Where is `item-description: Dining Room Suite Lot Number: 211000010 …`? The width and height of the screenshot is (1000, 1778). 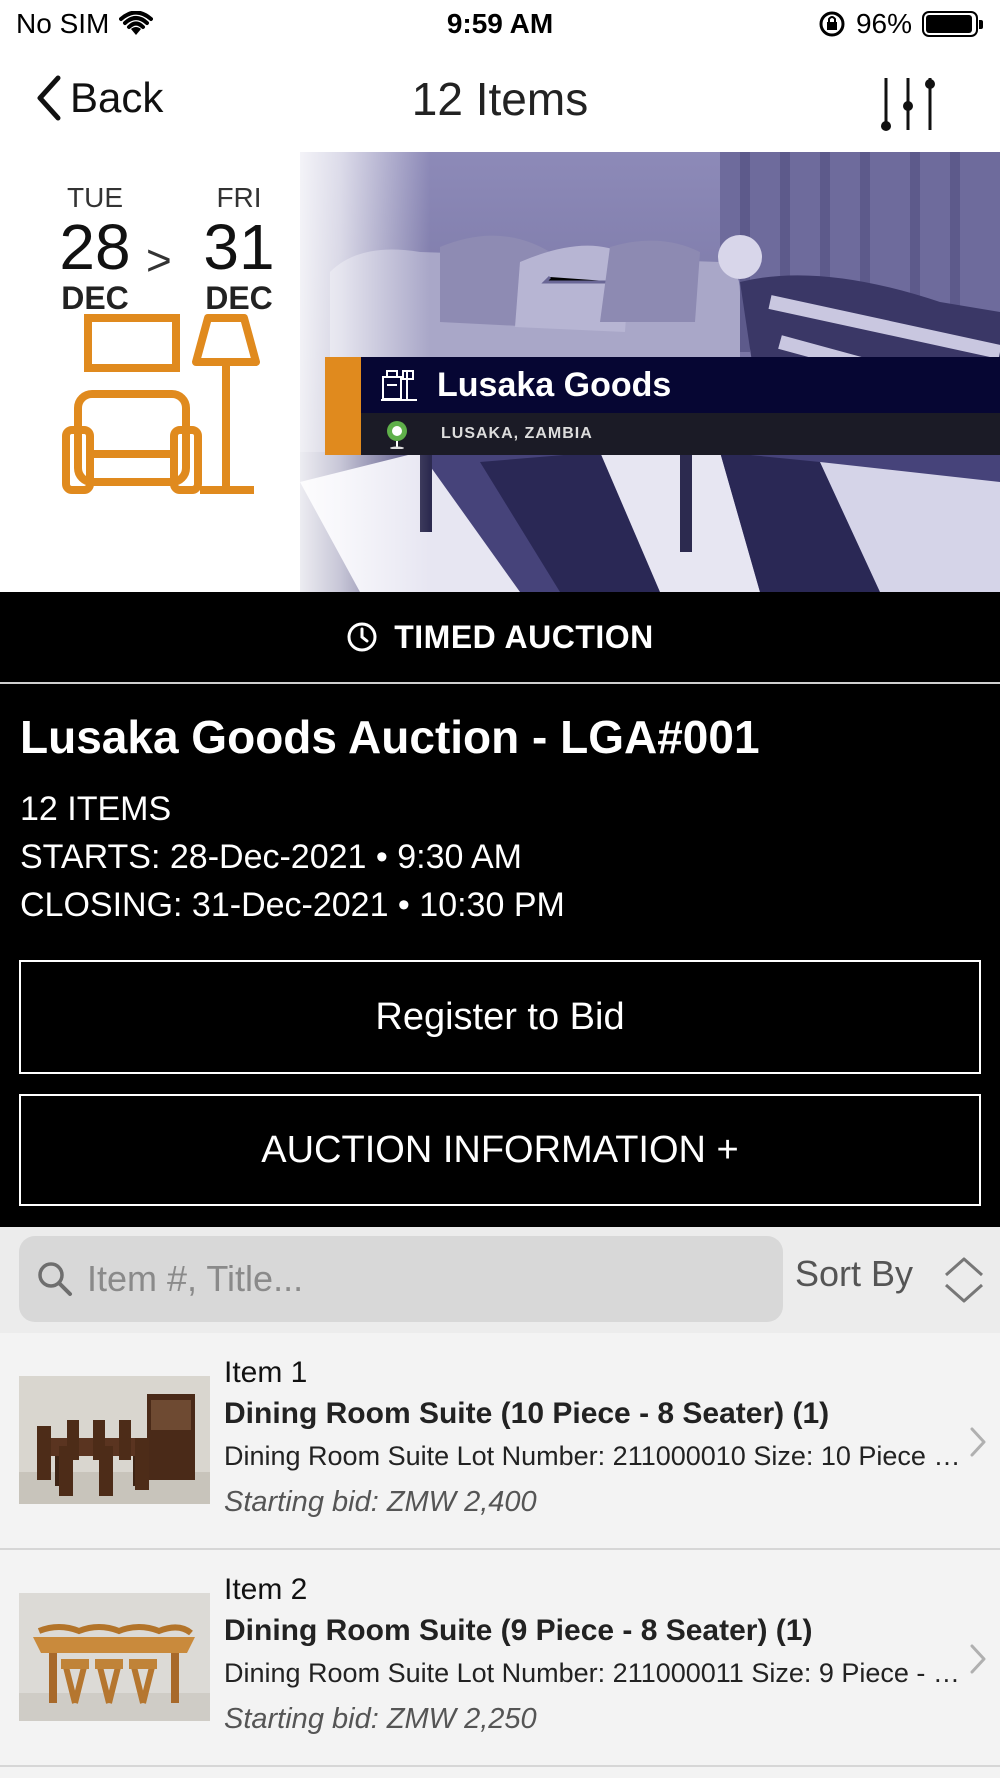 item-description: Dining Room Suite Lot Number: 211000010 … is located at coordinates (596, 1456).